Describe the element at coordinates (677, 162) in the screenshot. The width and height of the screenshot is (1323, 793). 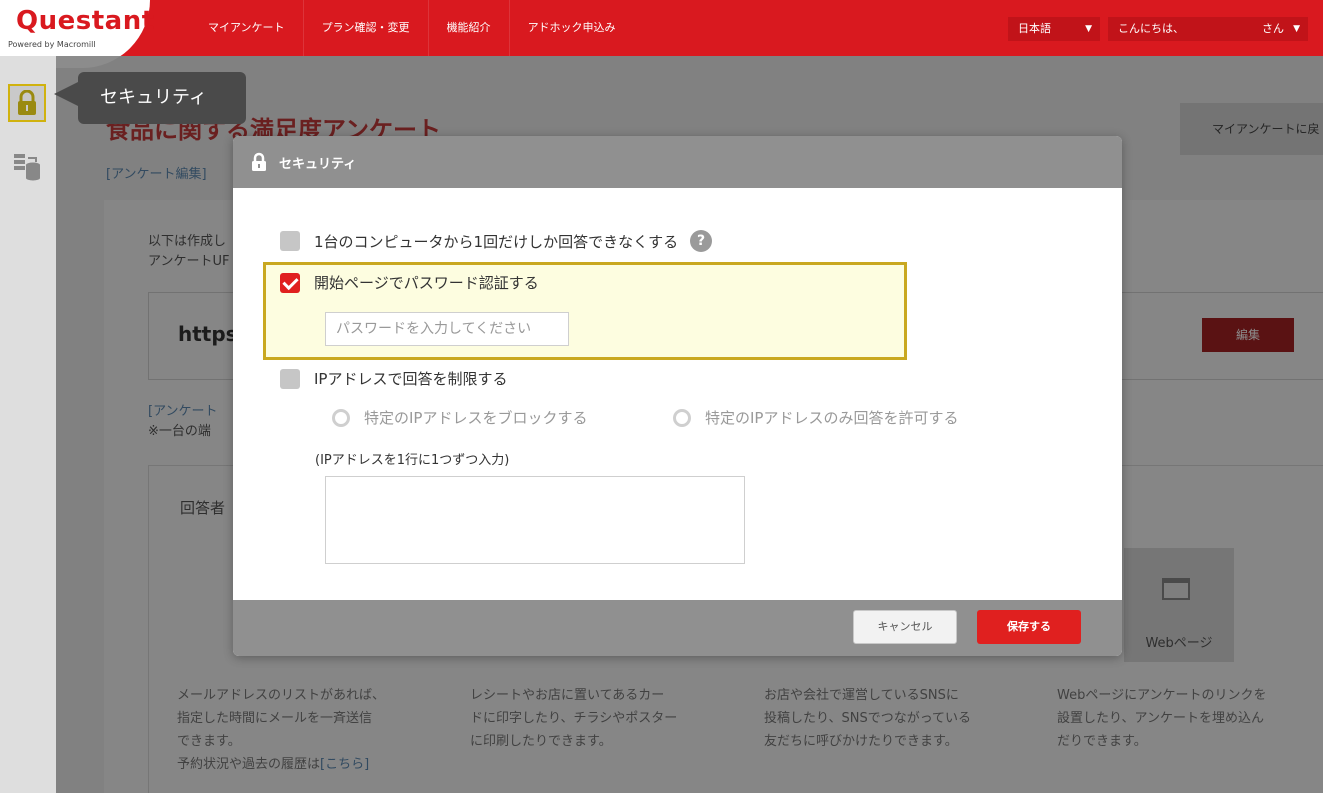
I see `modal-header: セキュリティ` at that location.